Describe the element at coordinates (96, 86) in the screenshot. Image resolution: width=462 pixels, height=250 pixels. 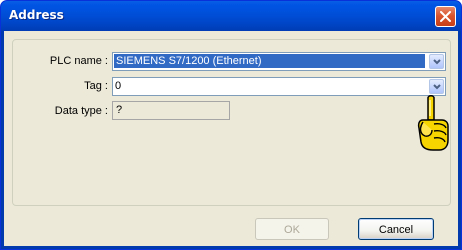
I see `tag-label: Tag :` at that location.